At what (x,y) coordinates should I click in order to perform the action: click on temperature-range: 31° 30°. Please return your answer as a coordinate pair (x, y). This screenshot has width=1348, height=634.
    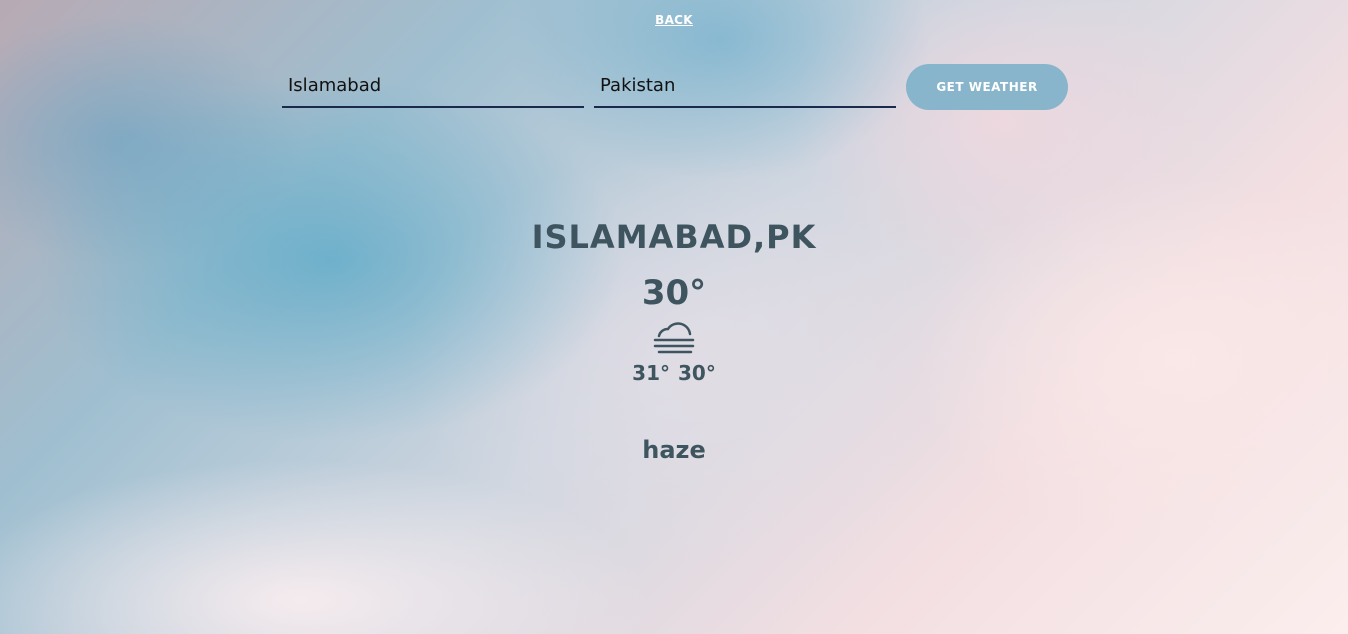
    Looking at the image, I should click on (674, 373).